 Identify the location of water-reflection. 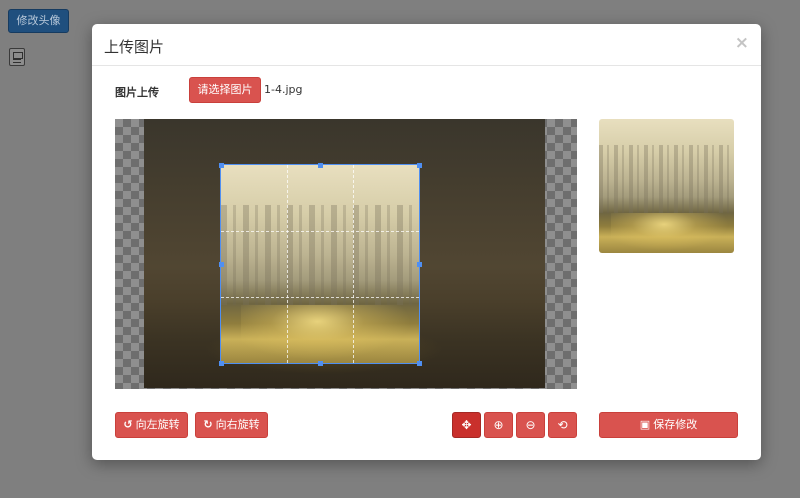
(326, 332).